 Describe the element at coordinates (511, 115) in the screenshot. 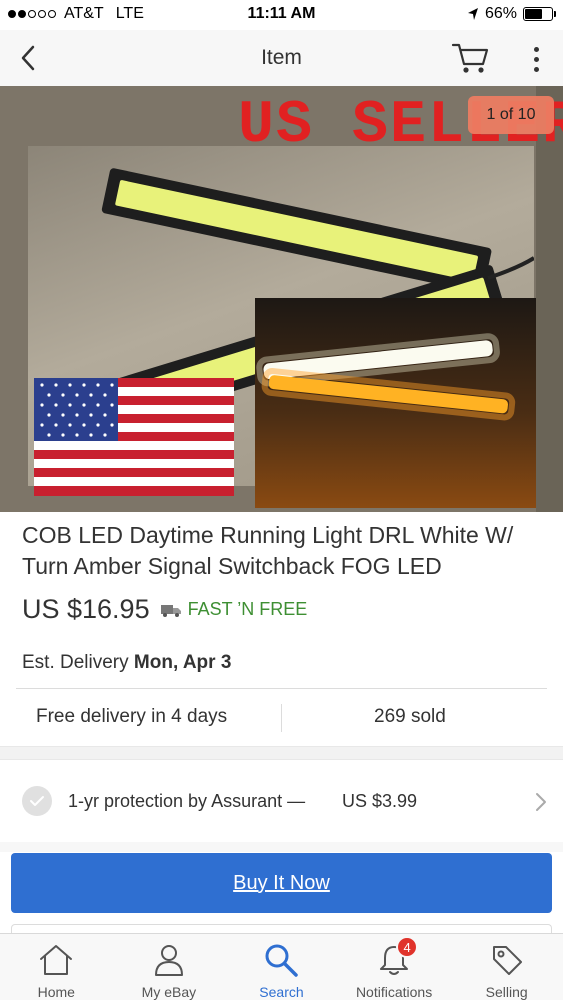

I see `photo-counter-badge: 1 of 10` at that location.